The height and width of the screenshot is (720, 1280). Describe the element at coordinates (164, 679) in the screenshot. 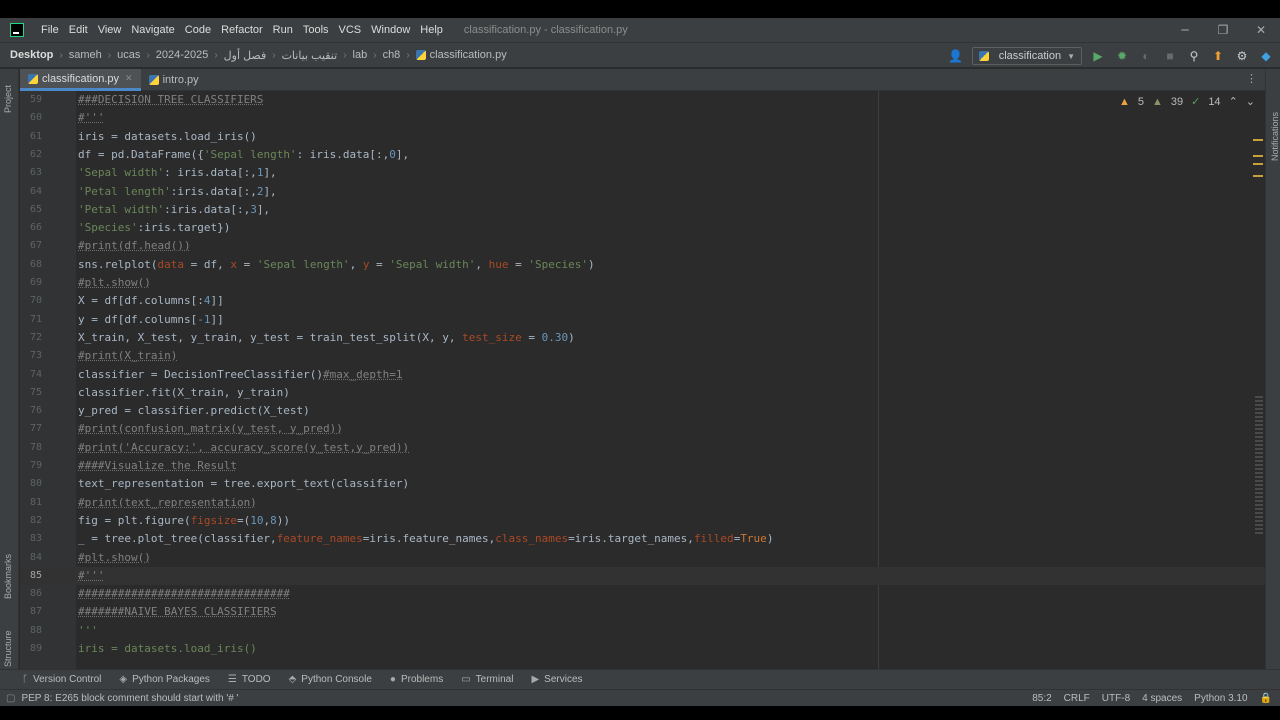

I see `tool-window-python-packages: ◈ Python Packages` at that location.